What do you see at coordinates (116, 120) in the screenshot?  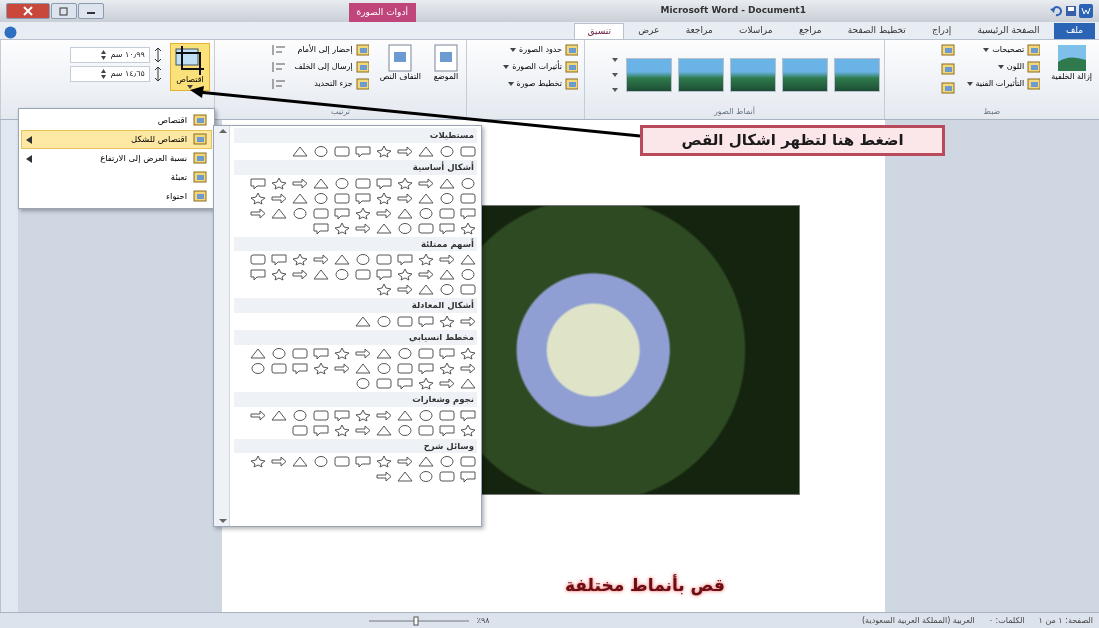 I see `menu-item: اقتصاص` at bounding box center [116, 120].